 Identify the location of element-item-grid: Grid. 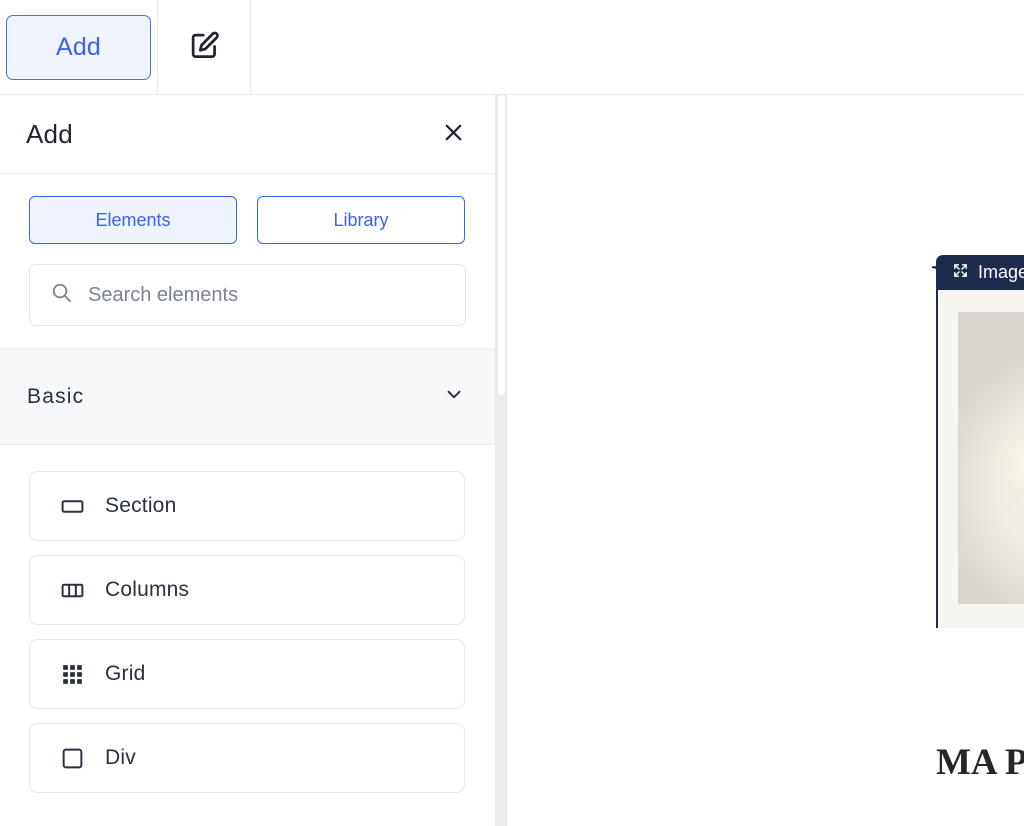
(247, 674).